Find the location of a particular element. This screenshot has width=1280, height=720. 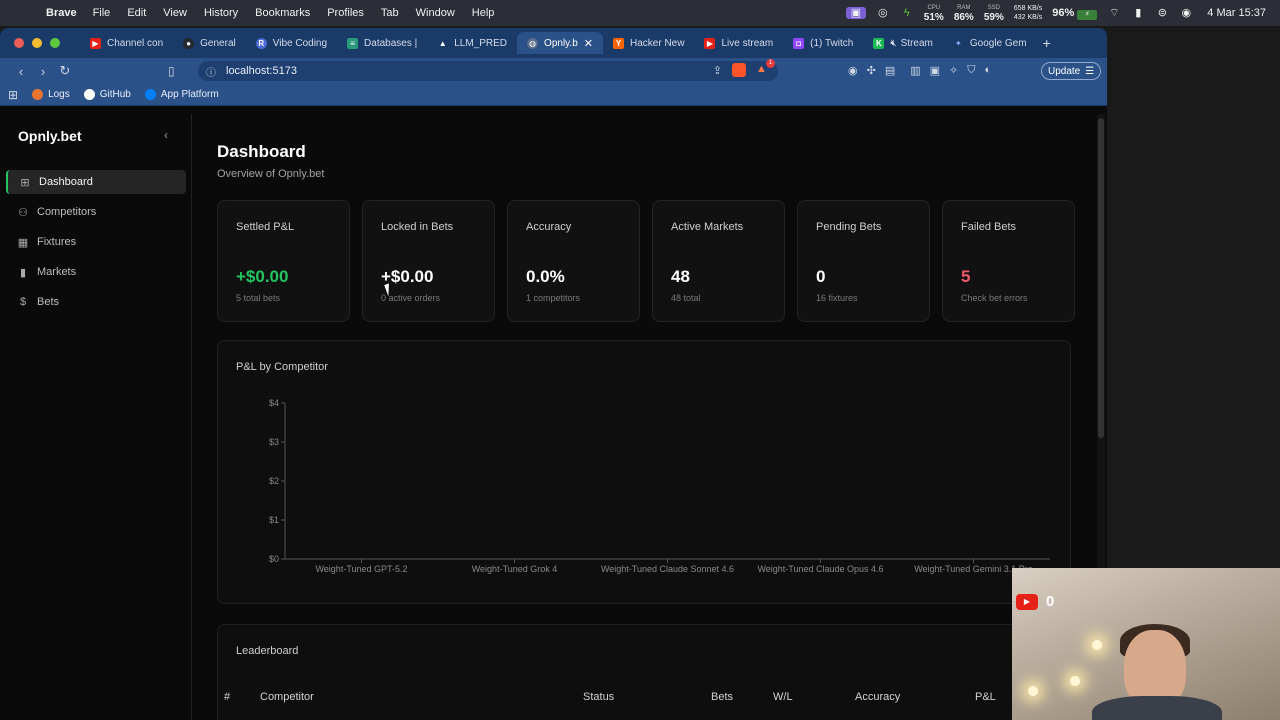

sidebar-item-bets: $ Bets is located at coordinates (96, 302).